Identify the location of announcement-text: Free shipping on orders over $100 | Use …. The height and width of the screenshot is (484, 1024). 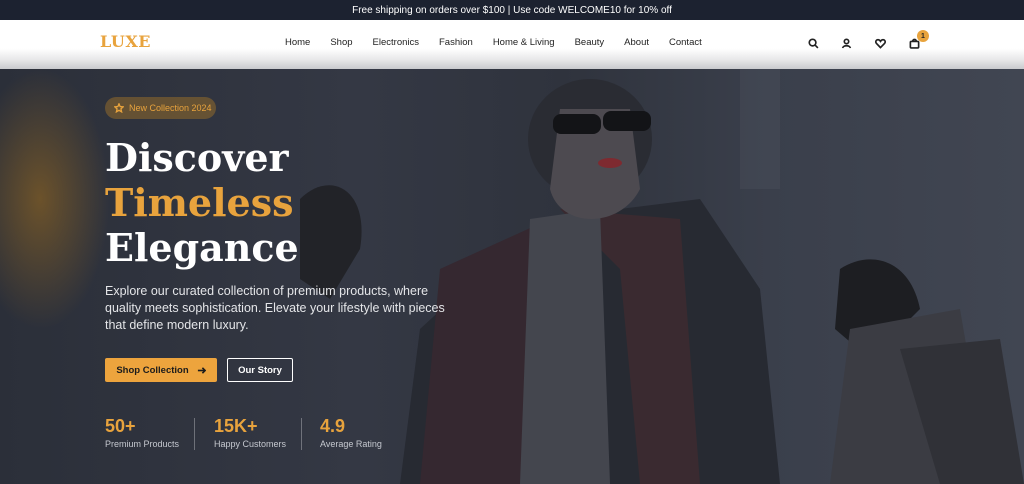
(512, 10).